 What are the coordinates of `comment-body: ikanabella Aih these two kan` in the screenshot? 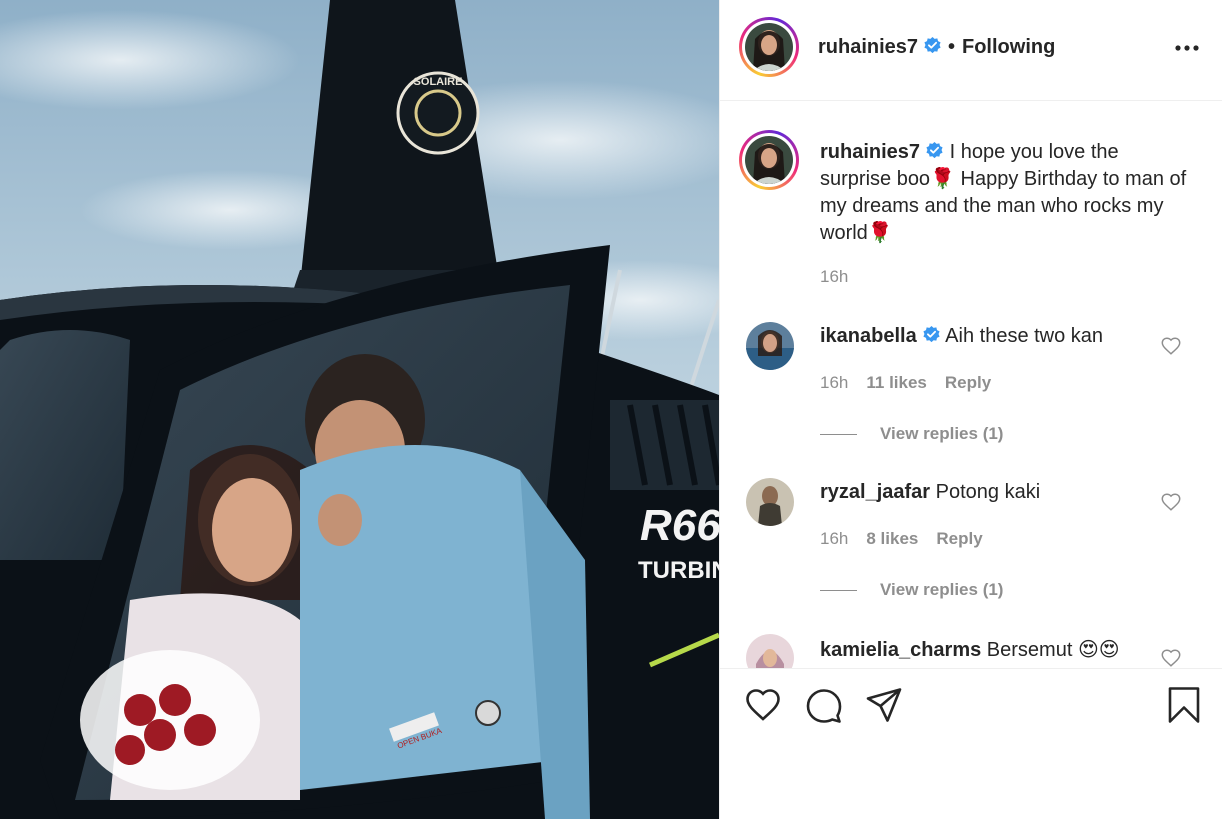 It's located at (961, 336).